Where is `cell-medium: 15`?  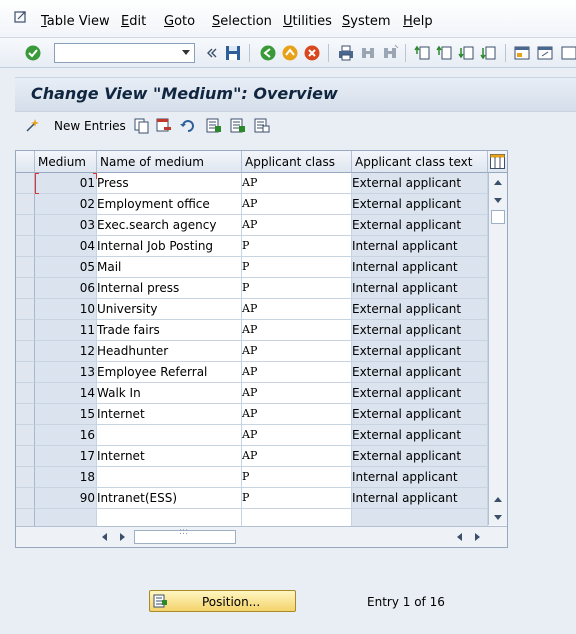
cell-medium: 15 is located at coordinates (66, 414).